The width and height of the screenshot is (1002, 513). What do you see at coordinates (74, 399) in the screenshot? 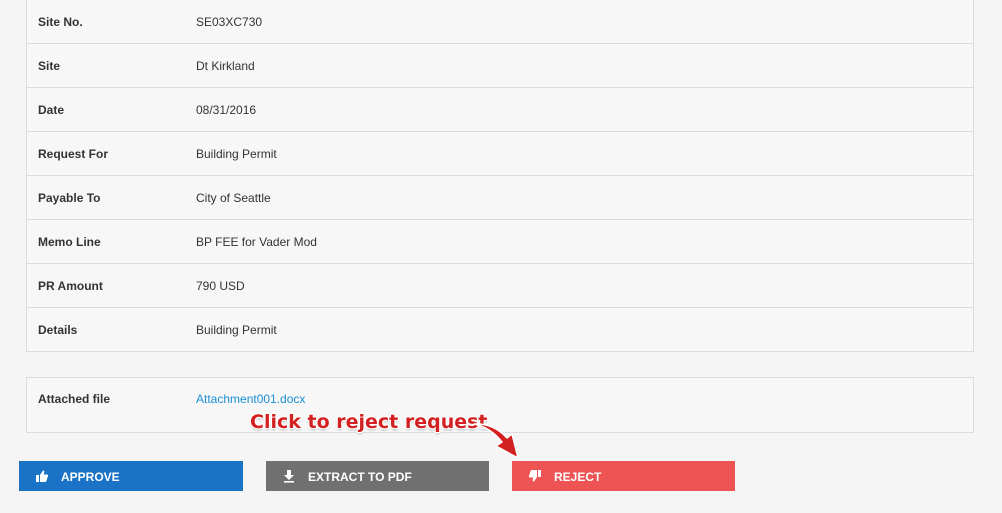
I see `attachment-label: Attached file` at bounding box center [74, 399].